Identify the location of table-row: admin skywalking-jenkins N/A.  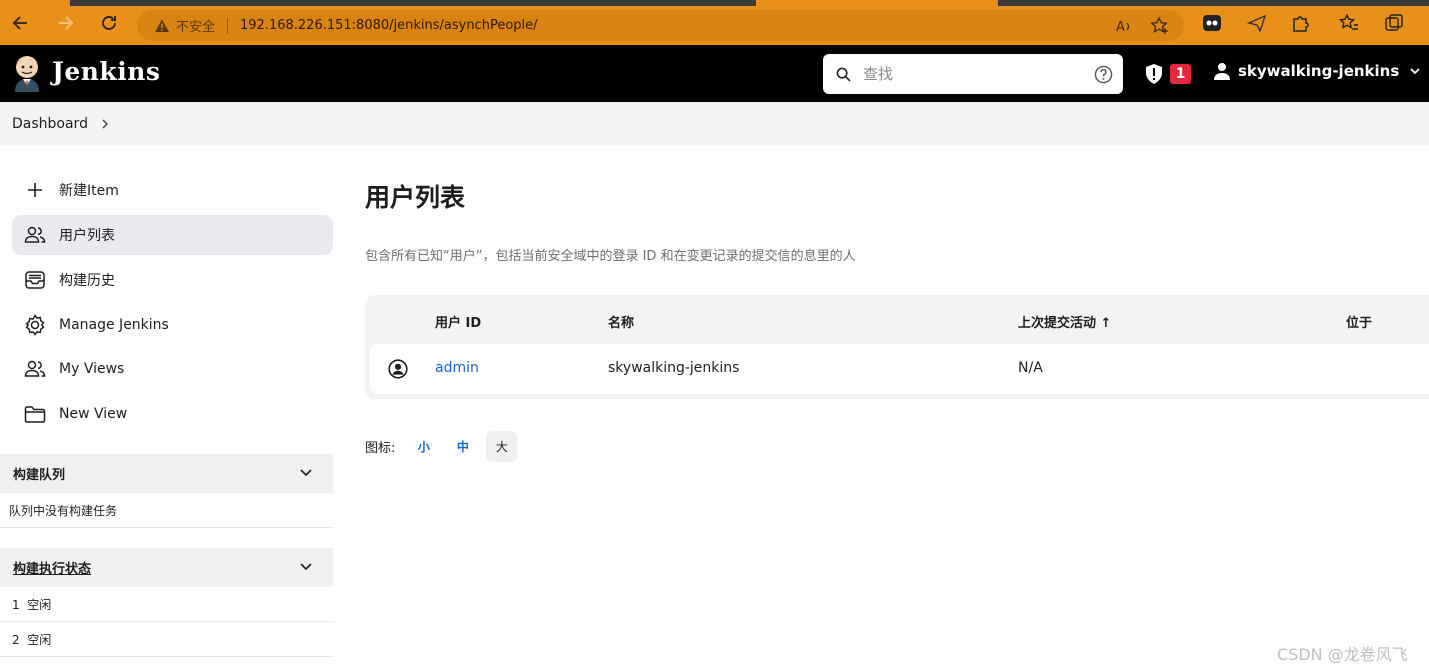
(899, 369).